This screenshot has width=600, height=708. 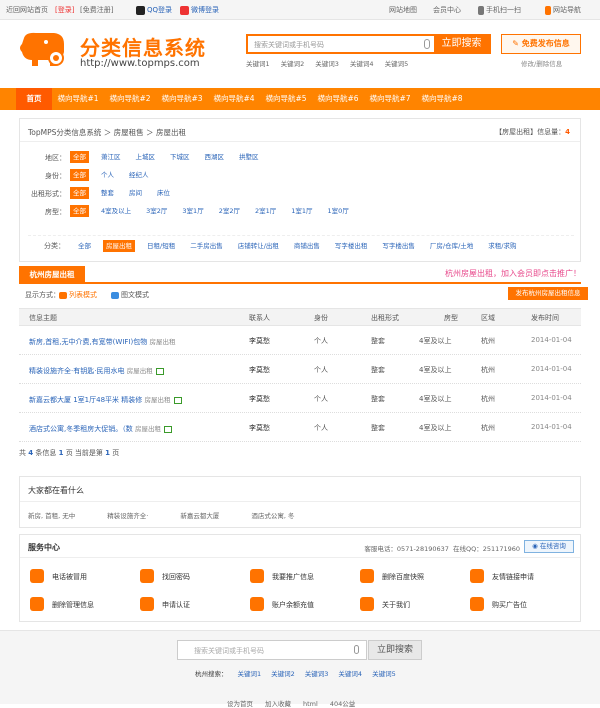 What do you see at coordinates (403, 10) in the screenshot?
I see `site-map-link: 网站地图` at bounding box center [403, 10].